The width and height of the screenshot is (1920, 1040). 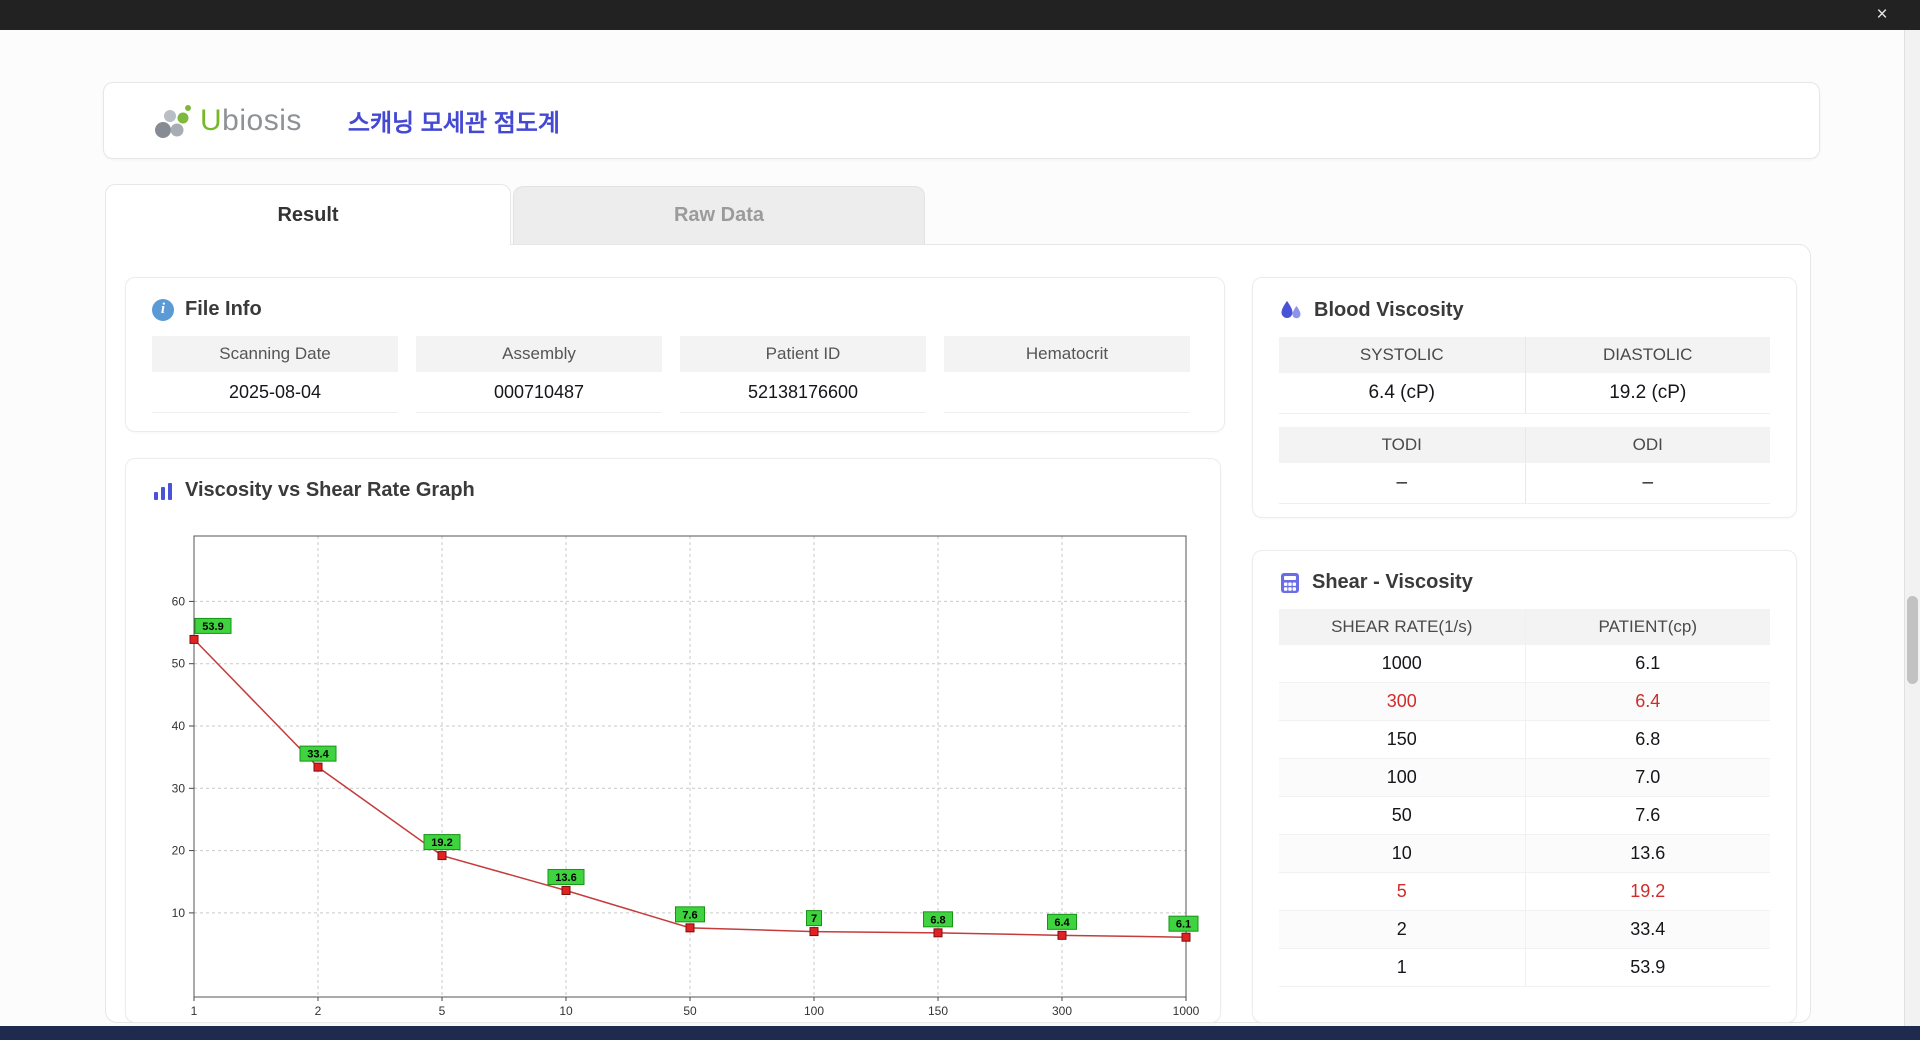 What do you see at coordinates (1183, 925) in the screenshot?
I see `svg-text: 6.1` at bounding box center [1183, 925].